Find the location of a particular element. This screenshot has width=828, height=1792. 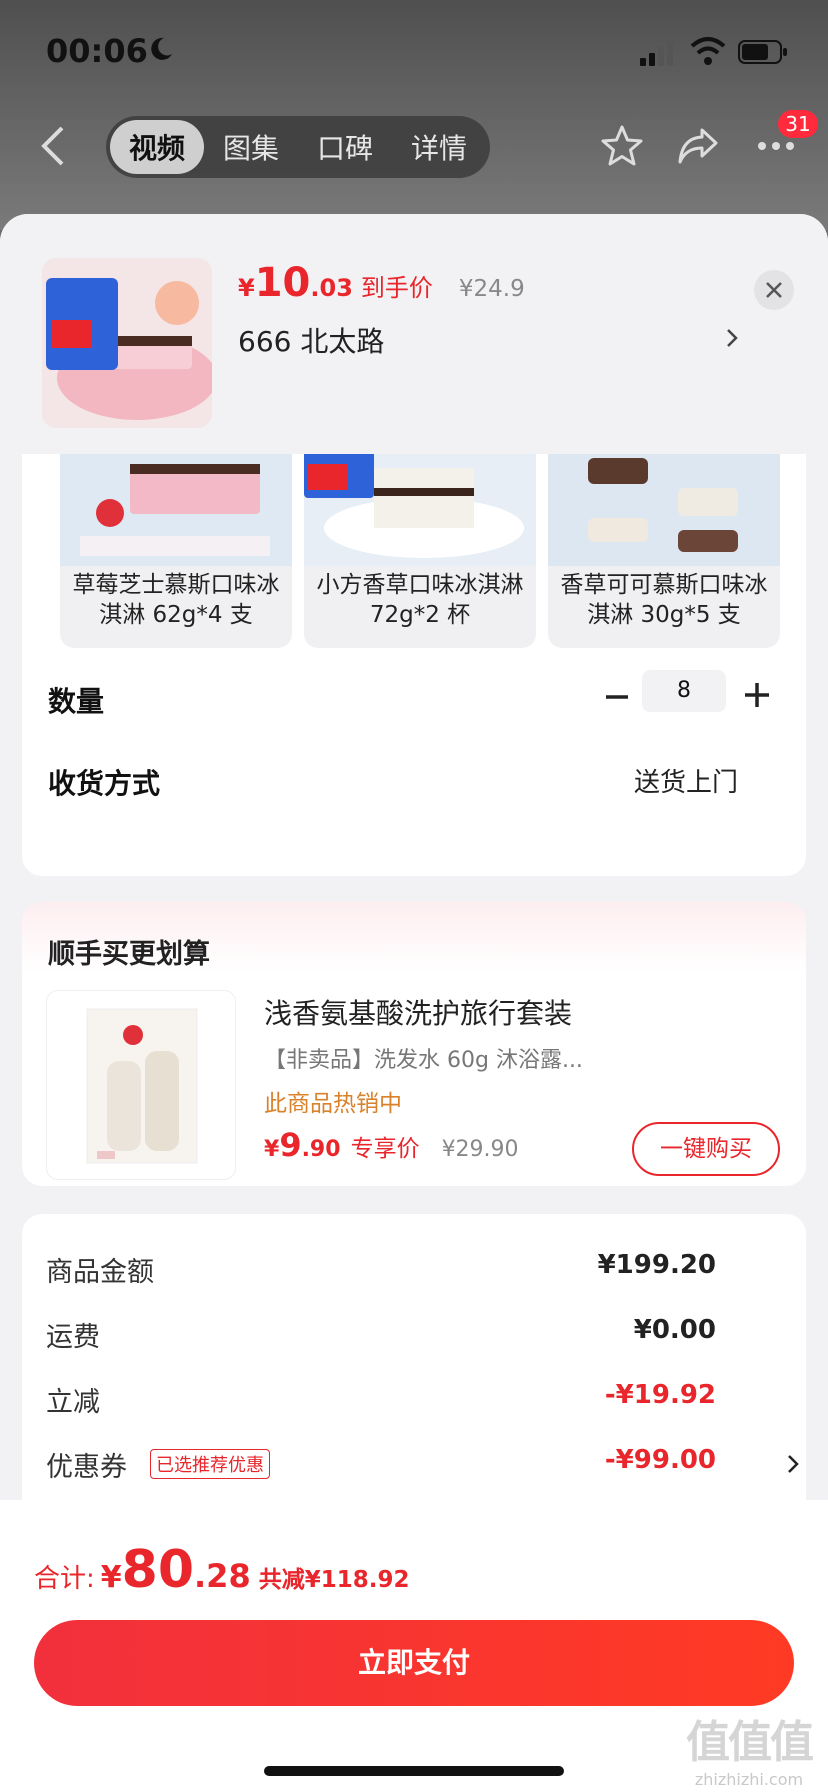

variant-label: 草莓芝士慕斯口味冰淇淋 62g*4 支 is located at coordinates (176, 600).